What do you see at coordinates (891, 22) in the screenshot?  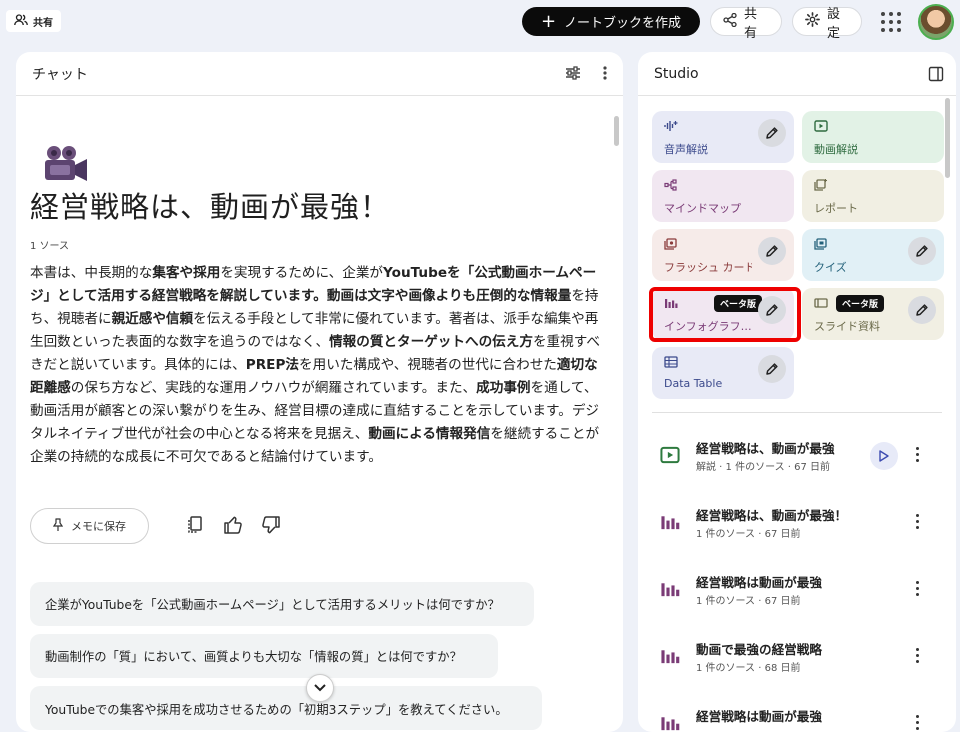 I see `apps-grid-icon` at bounding box center [891, 22].